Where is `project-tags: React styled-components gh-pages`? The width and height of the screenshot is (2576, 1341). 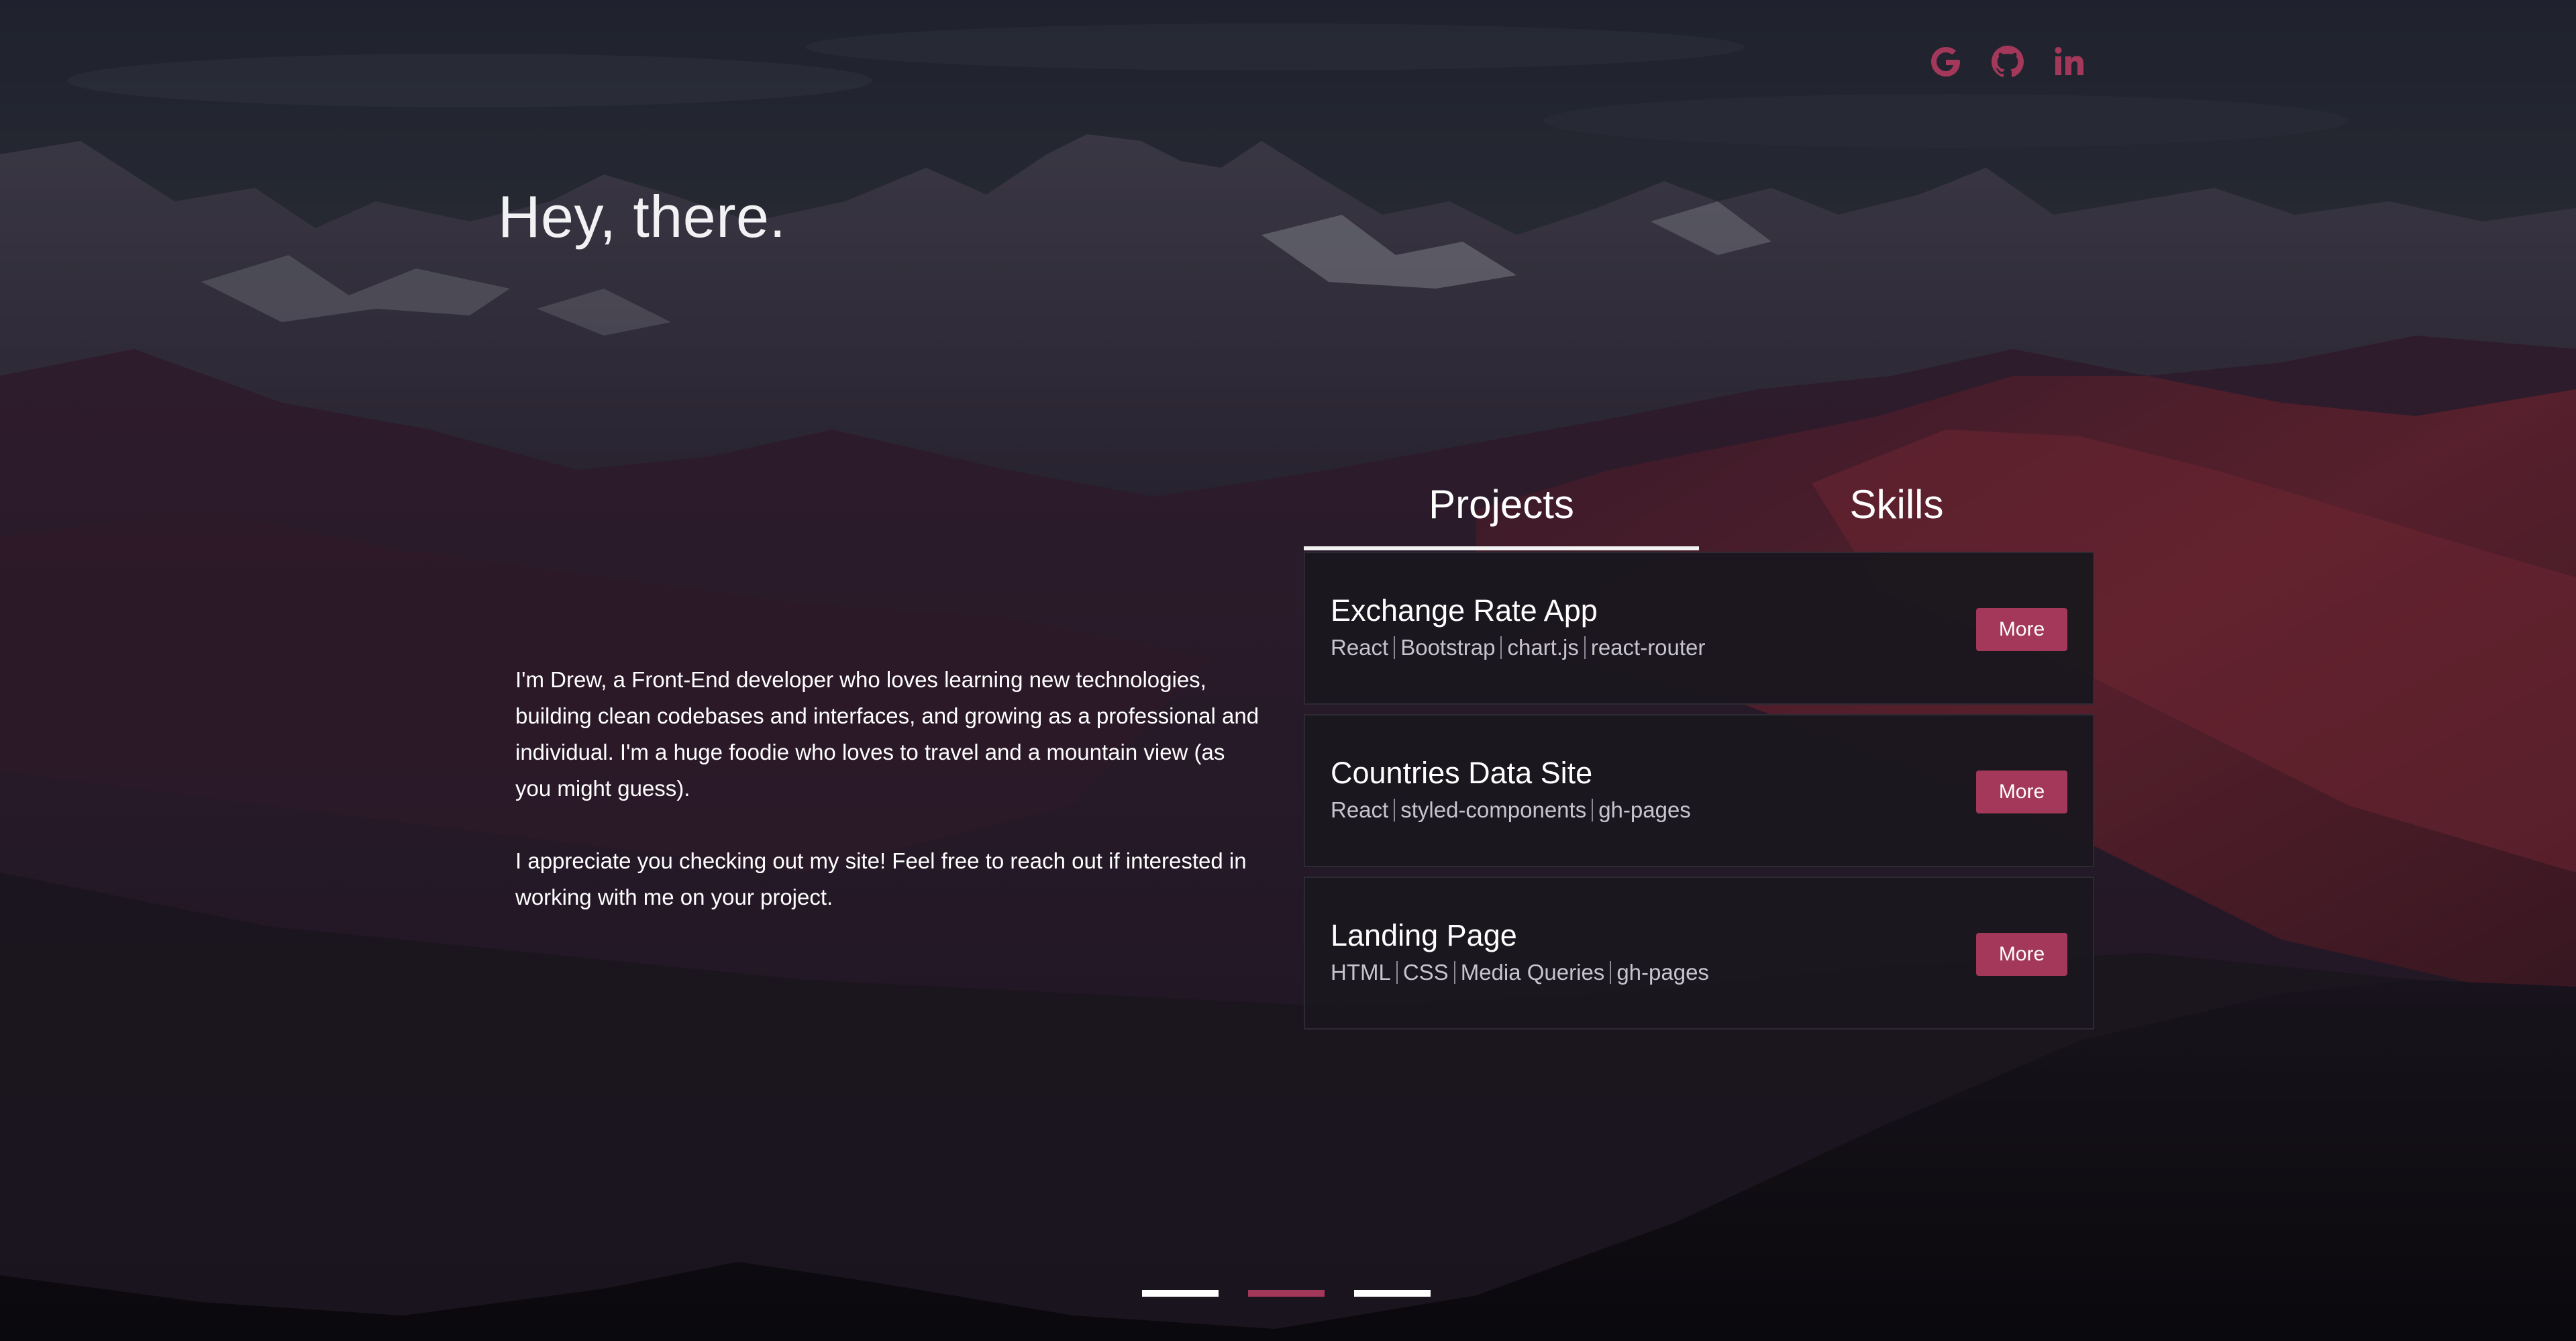 project-tags: React styled-components gh-pages is located at coordinates (1513, 811).